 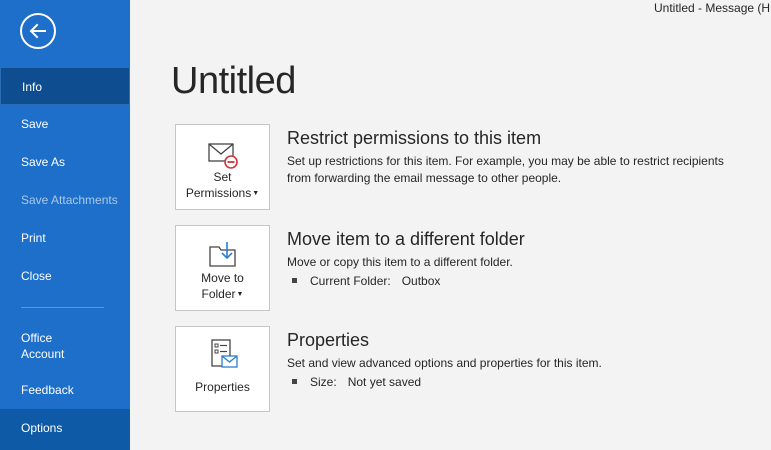 I want to click on sidebar-item-save-as: Save As, so click(x=65, y=162).